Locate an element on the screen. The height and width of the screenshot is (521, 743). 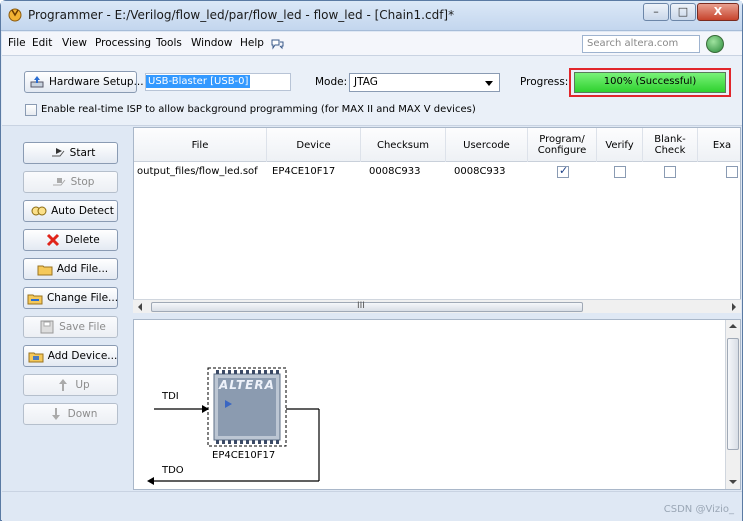
hardware-field: USB-Blaster [USB-0] is located at coordinates (218, 82).